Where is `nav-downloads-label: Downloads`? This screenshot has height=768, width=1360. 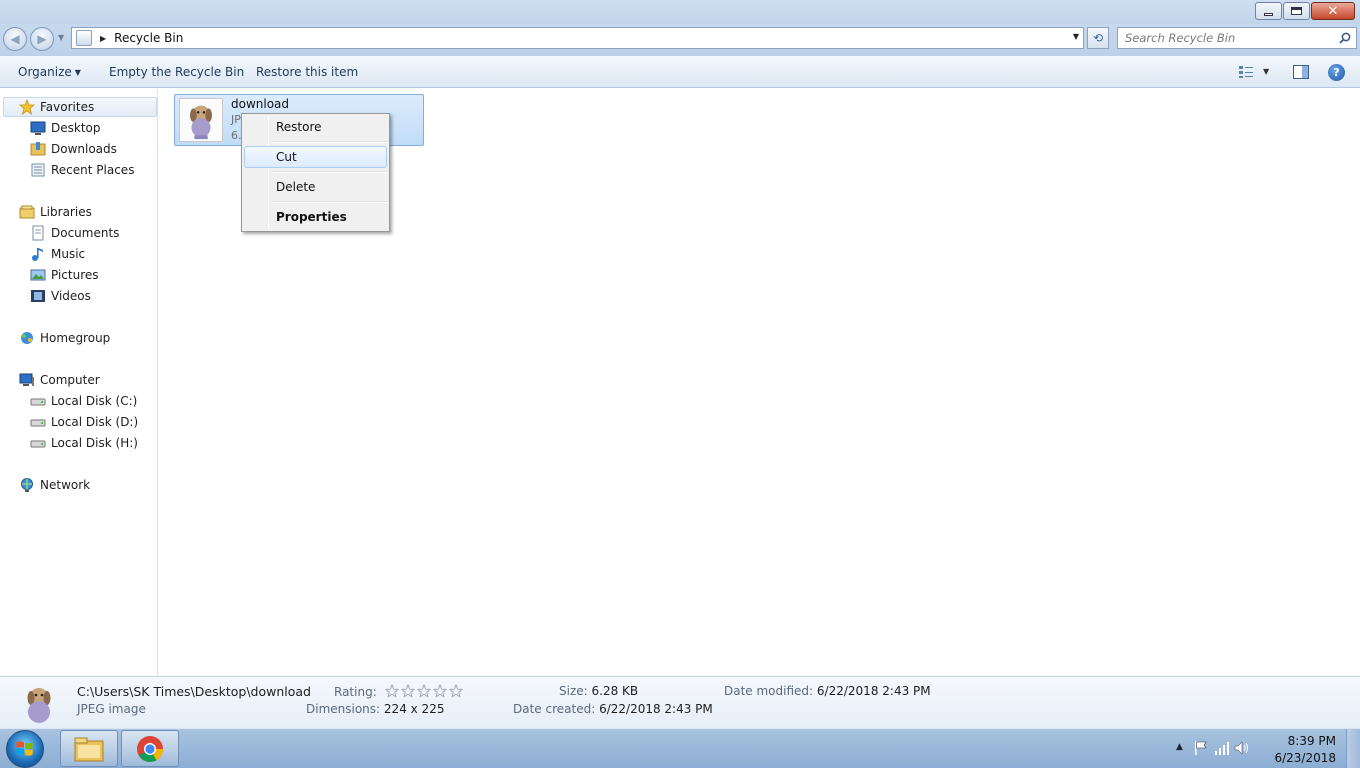
nav-downloads-label: Downloads is located at coordinates (84, 149).